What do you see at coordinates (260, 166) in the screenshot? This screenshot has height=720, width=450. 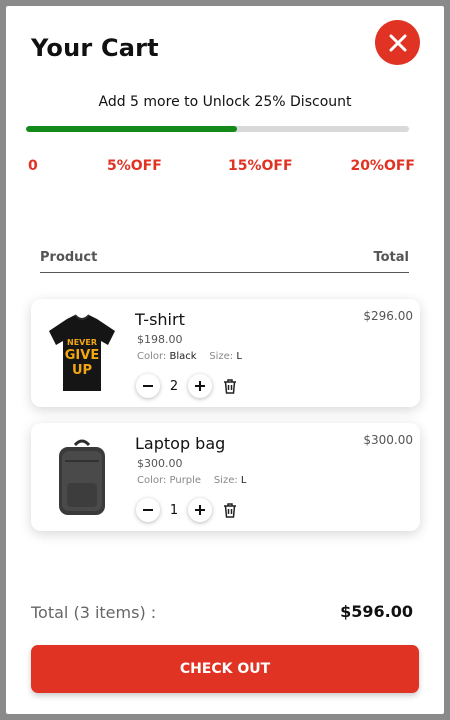 I see `milestone-15-off: 15%OFF` at bounding box center [260, 166].